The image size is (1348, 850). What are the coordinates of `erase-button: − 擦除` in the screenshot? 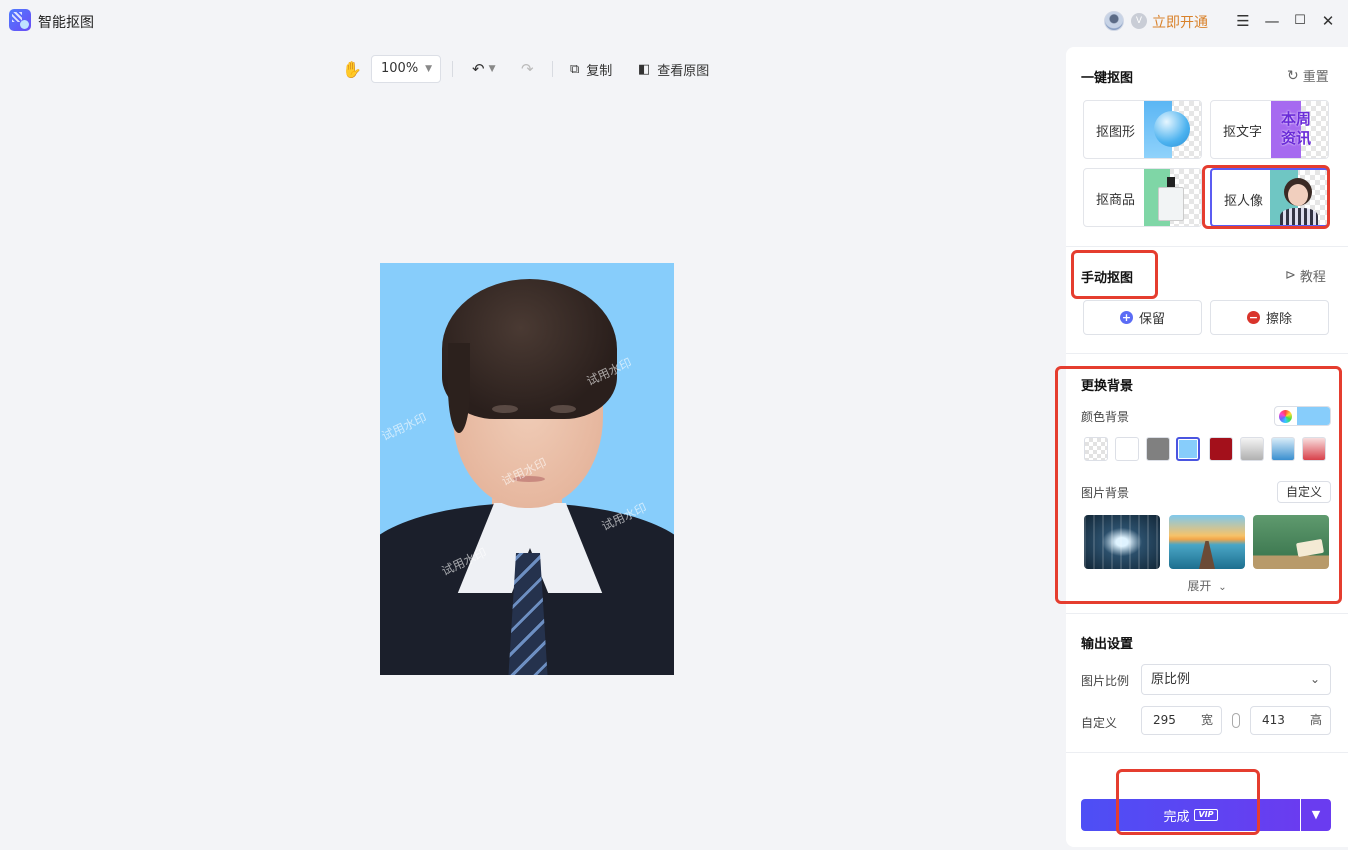 It's located at (1269, 317).